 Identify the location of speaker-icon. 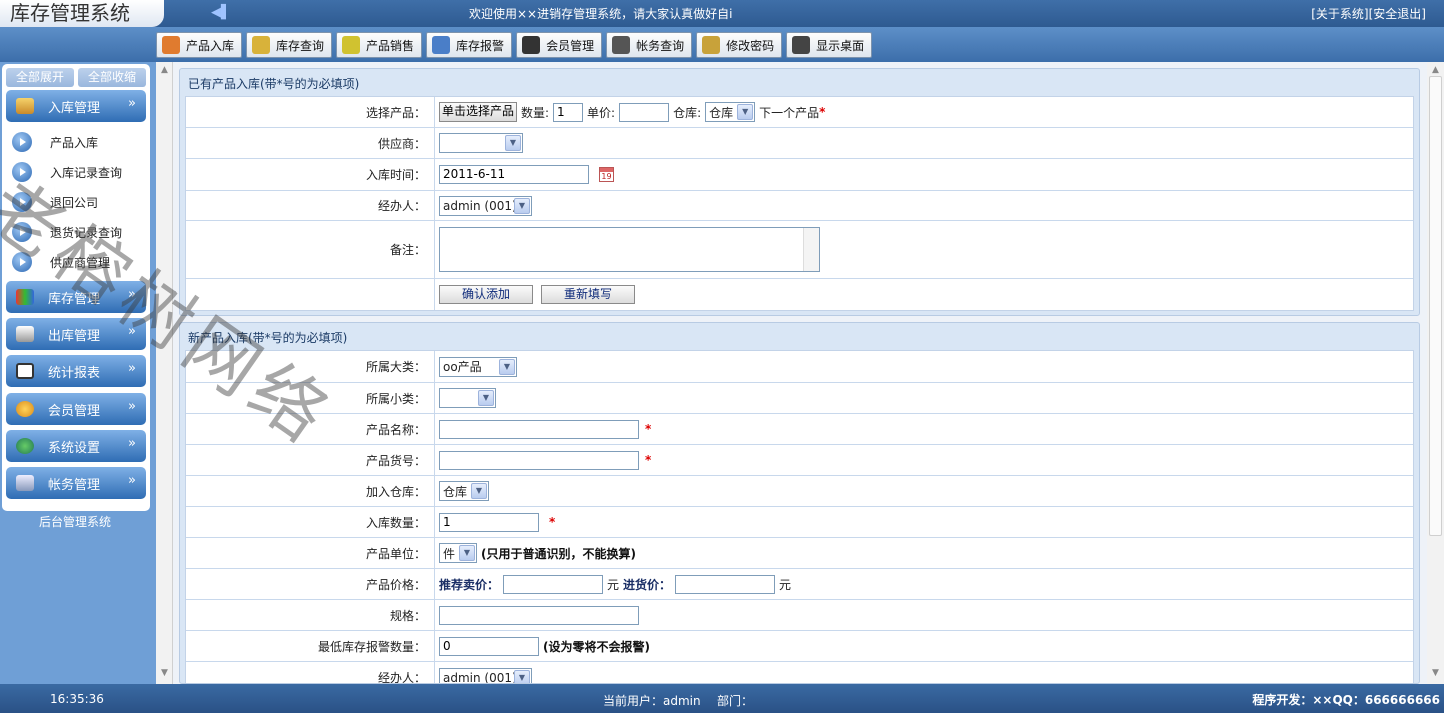
(441, 45).